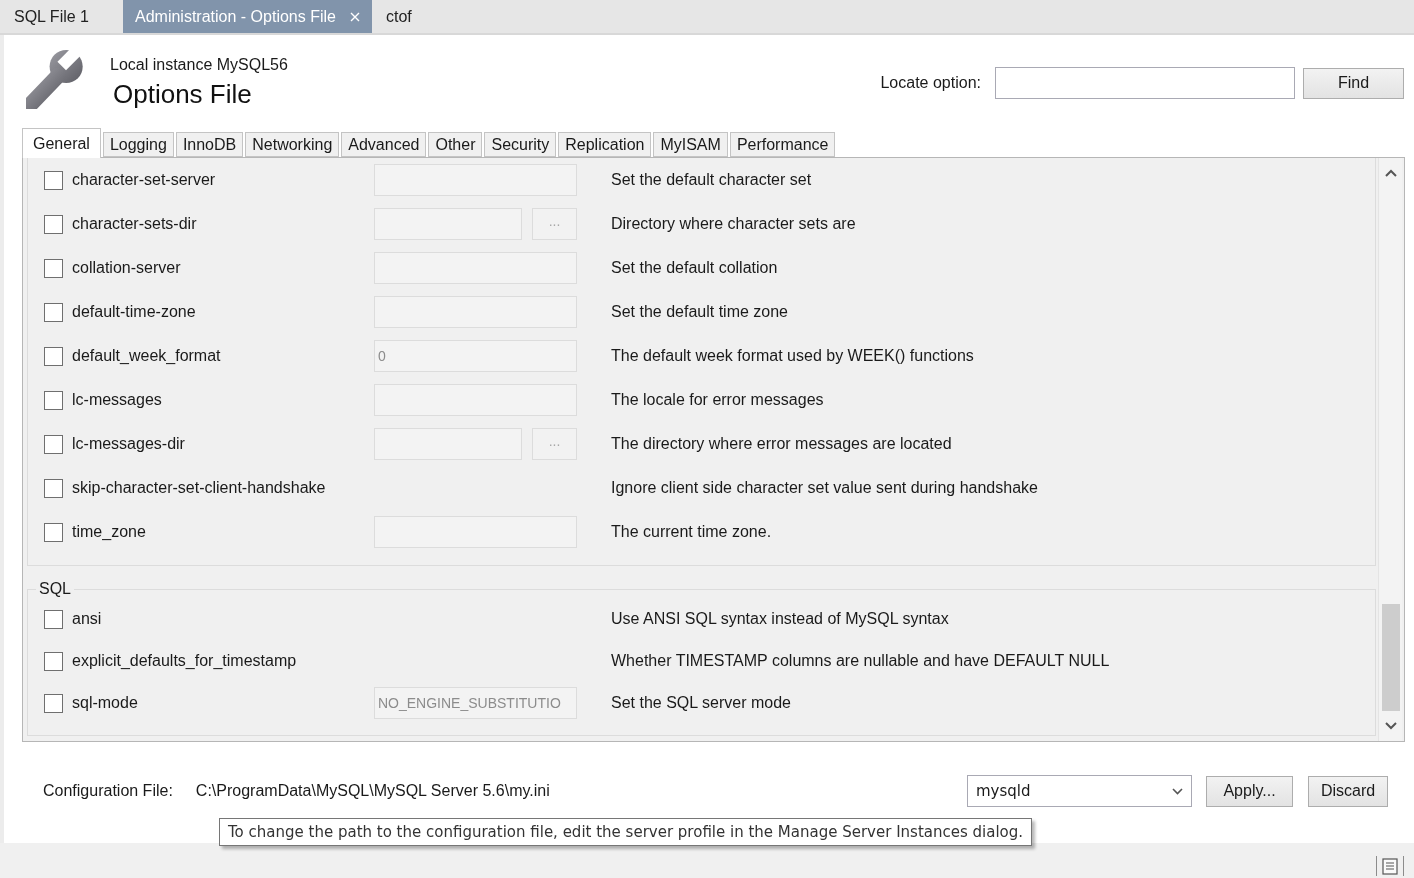 The width and height of the screenshot is (1414, 878). Describe the element at coordinates (1390, 866) in the screenshot. I see `document-icon` at that location.